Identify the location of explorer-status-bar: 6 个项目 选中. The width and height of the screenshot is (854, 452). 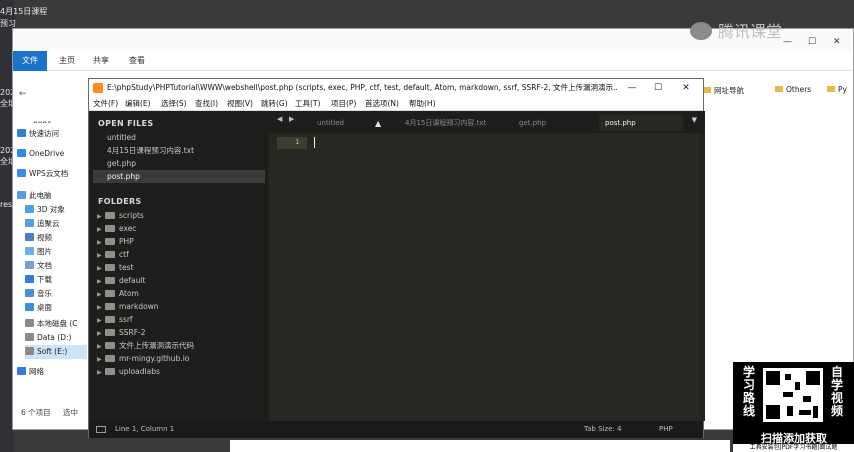
(49, 412).